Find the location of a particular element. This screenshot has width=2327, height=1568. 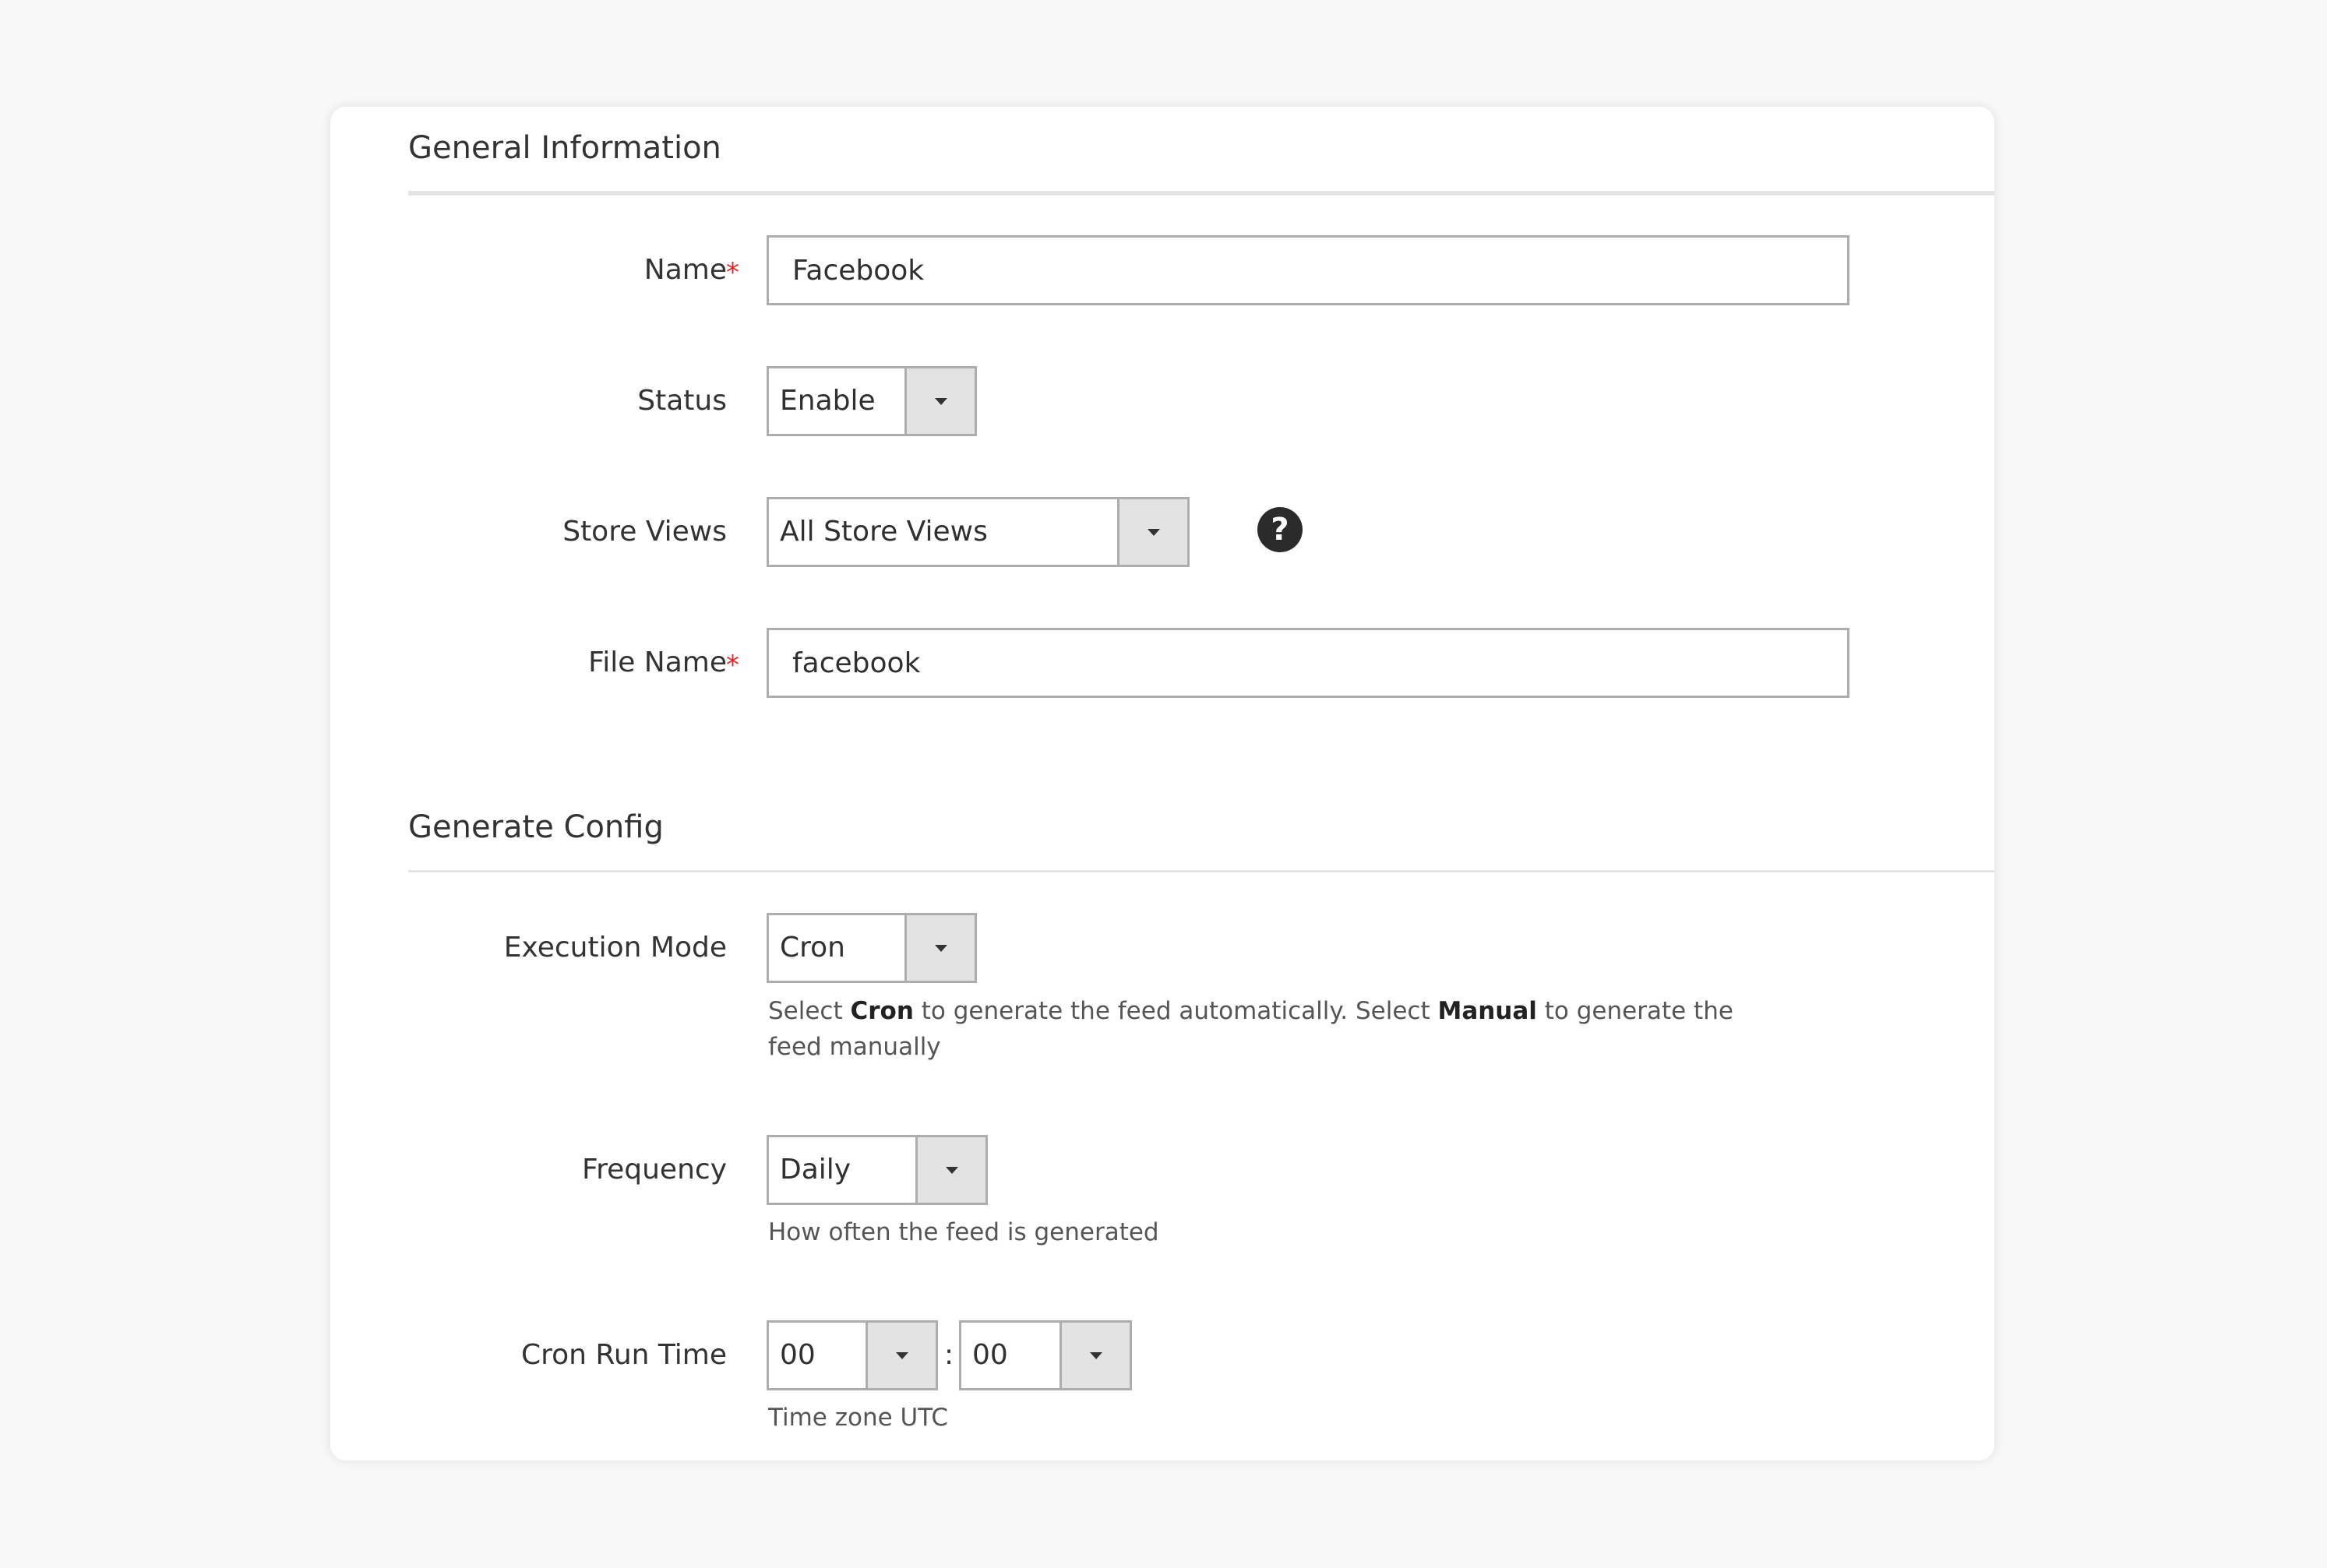

execution-mode-dropdown-button is located at coordinates (939, 948).